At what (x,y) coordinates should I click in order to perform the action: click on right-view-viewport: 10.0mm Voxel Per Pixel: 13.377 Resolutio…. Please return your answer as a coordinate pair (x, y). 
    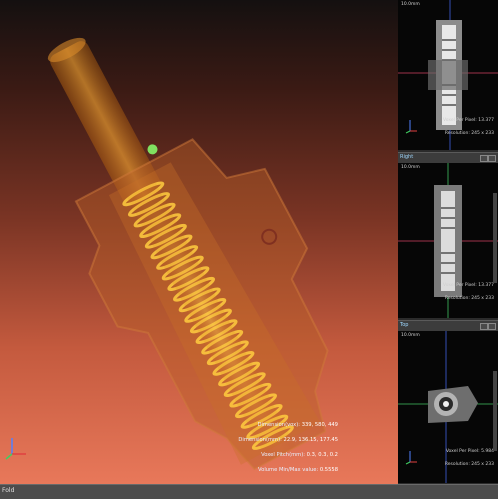
    Looking at the image, I should click on (448, 240).